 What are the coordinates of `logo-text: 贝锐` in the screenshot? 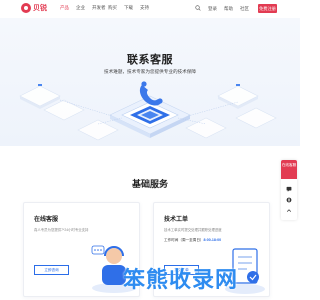 It's located at (40, 8).